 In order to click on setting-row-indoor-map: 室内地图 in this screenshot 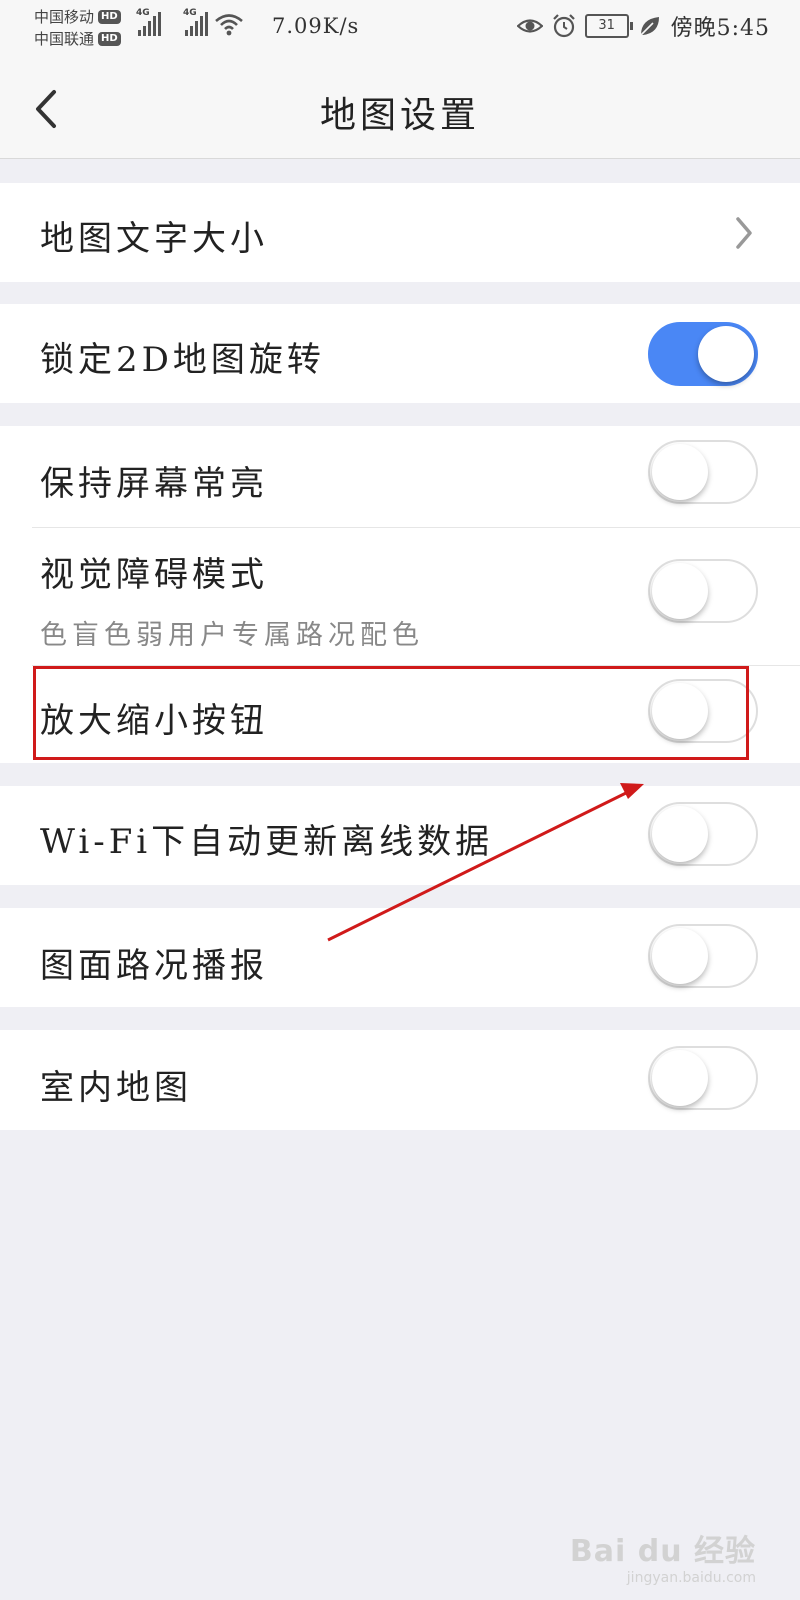, I will do `click(400, 1080)`.